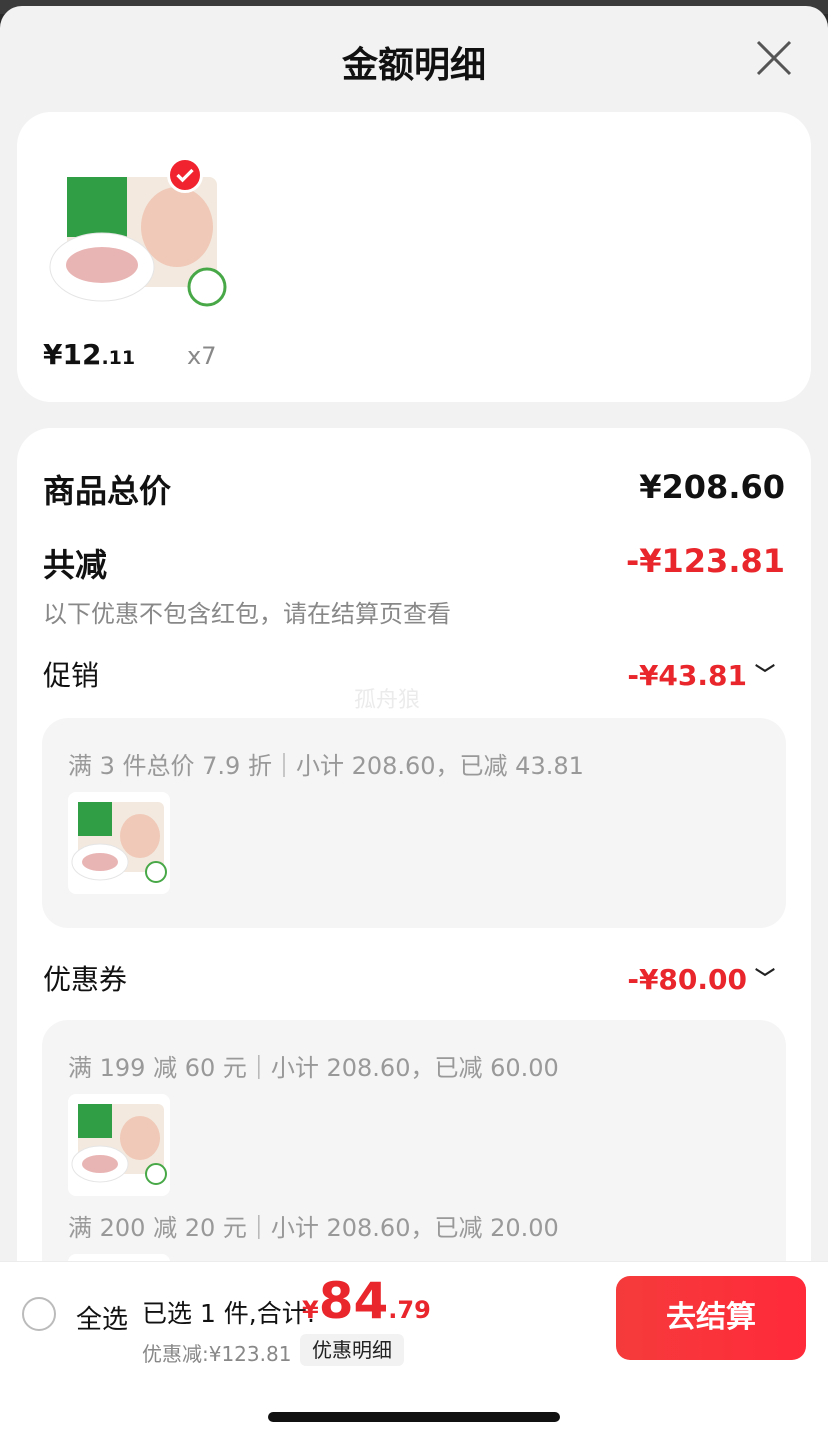  I want to click on promo-value: -¥43.81, so click(687, 675).